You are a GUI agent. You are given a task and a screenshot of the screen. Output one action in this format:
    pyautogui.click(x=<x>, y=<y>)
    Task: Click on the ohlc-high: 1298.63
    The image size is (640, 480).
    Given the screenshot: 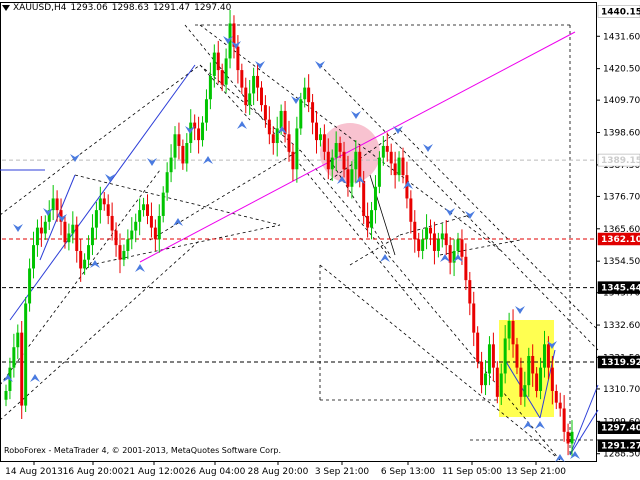 What is the action you would take?
    pyautogui.click(x=130, y=8)
    